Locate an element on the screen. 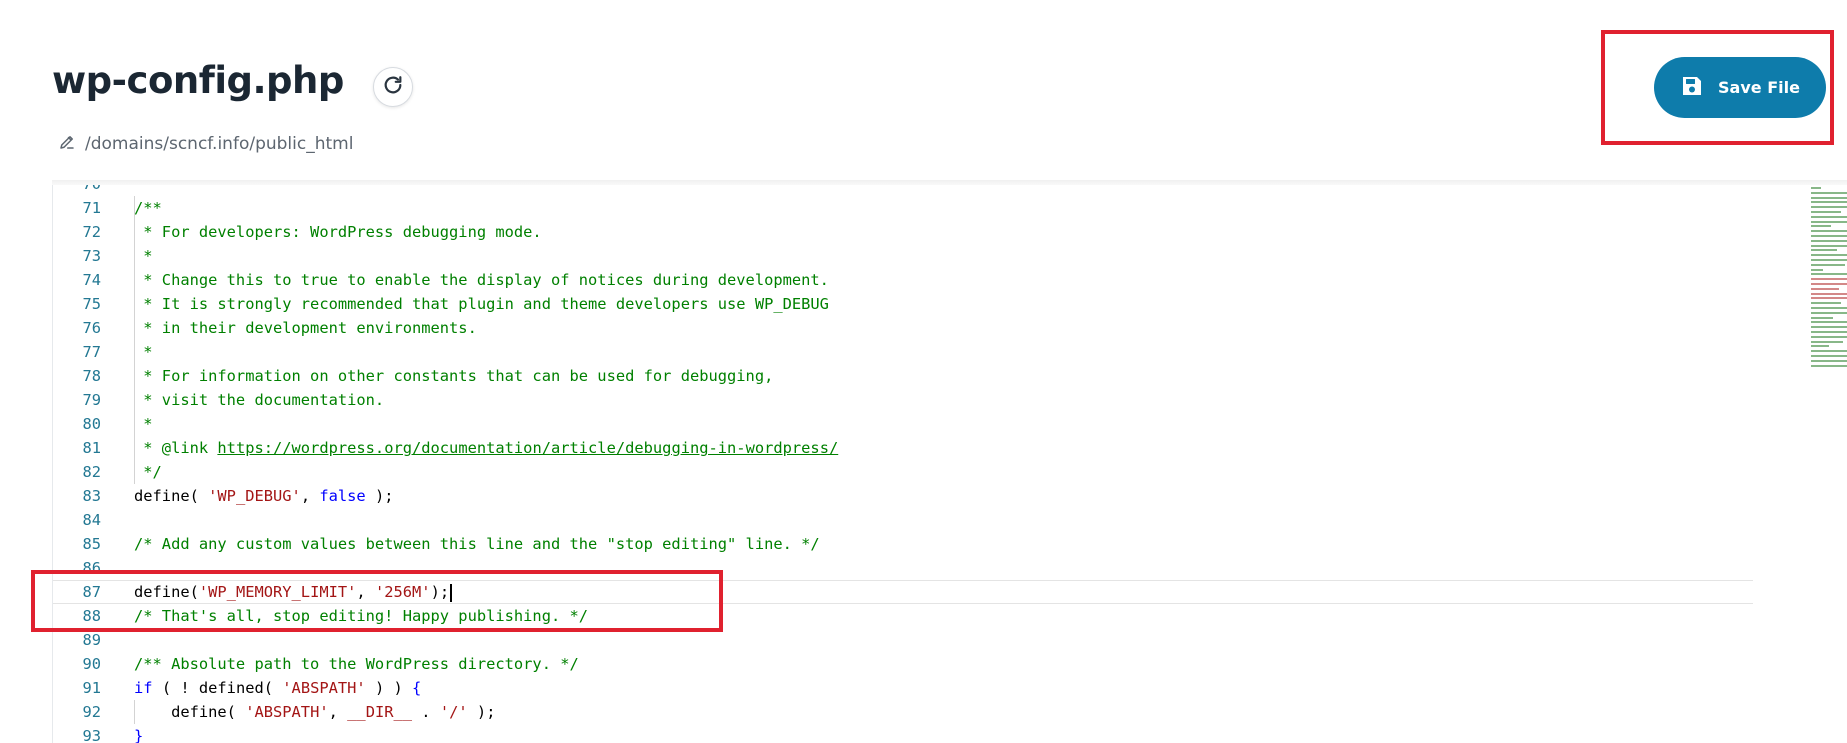 This screenshot has width=1847, height=743. code-line: 76 * in their development environments. is located at coordinates (903, 328).